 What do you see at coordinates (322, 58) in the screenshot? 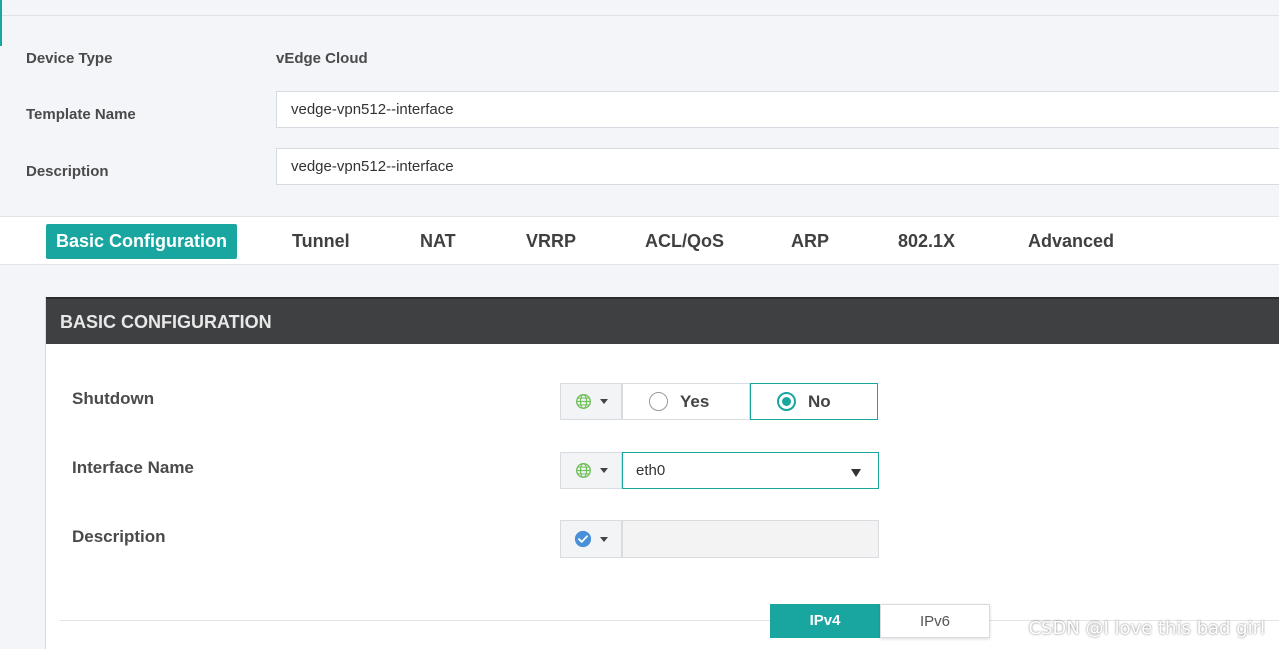
I see `device-type-value: vEdge Cloud` at bounding box center [322, 58].